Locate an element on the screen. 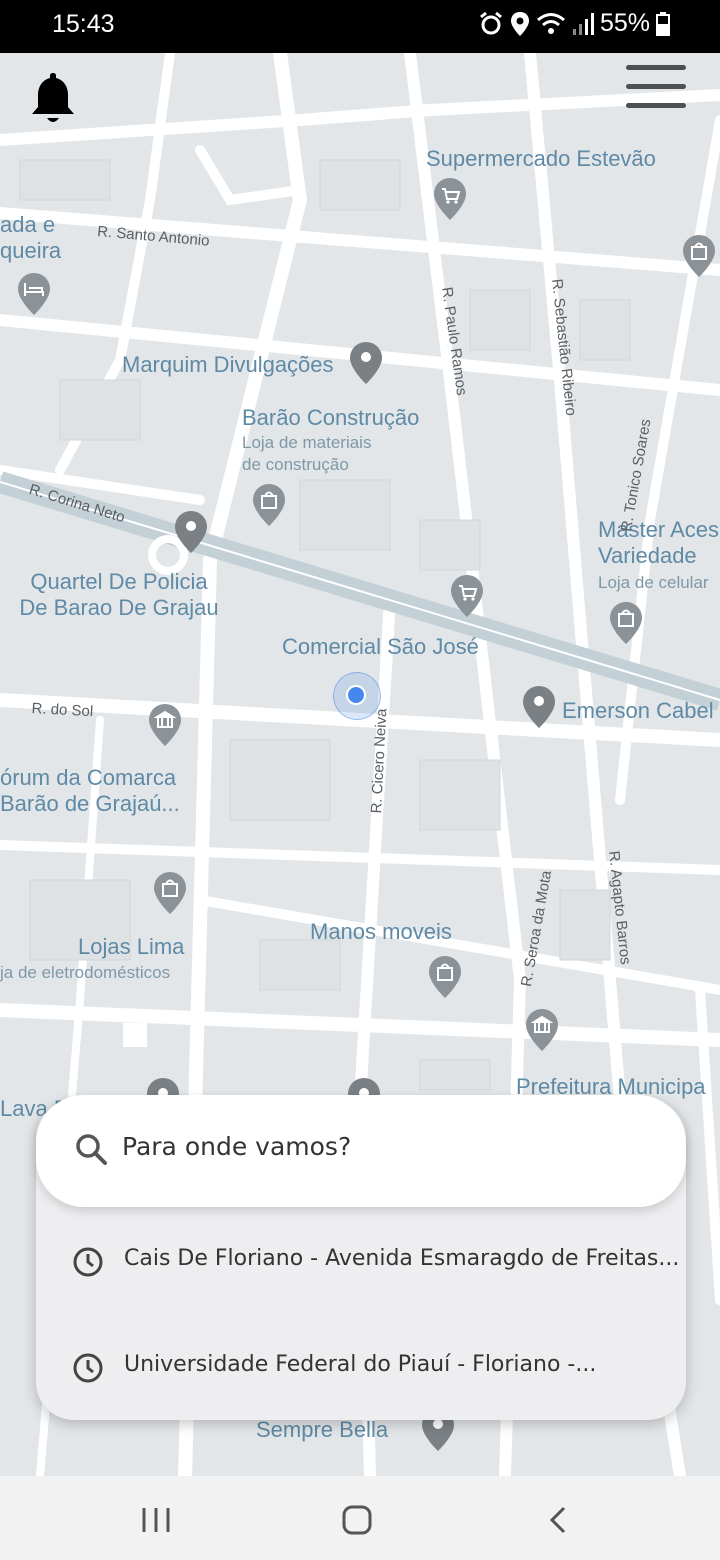 This screenshot has width=720, height=1560. battery-percent: 55% is located at coordinates (624, 23).